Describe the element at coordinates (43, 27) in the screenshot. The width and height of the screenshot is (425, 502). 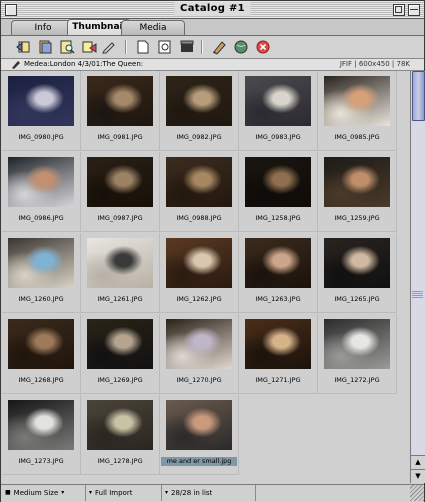
I see `tab-info: Info` at that location.